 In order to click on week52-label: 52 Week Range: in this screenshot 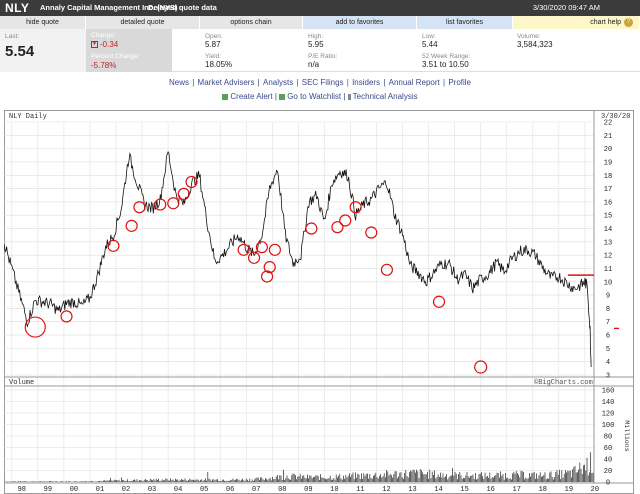, I will do `click(446, 56)`.